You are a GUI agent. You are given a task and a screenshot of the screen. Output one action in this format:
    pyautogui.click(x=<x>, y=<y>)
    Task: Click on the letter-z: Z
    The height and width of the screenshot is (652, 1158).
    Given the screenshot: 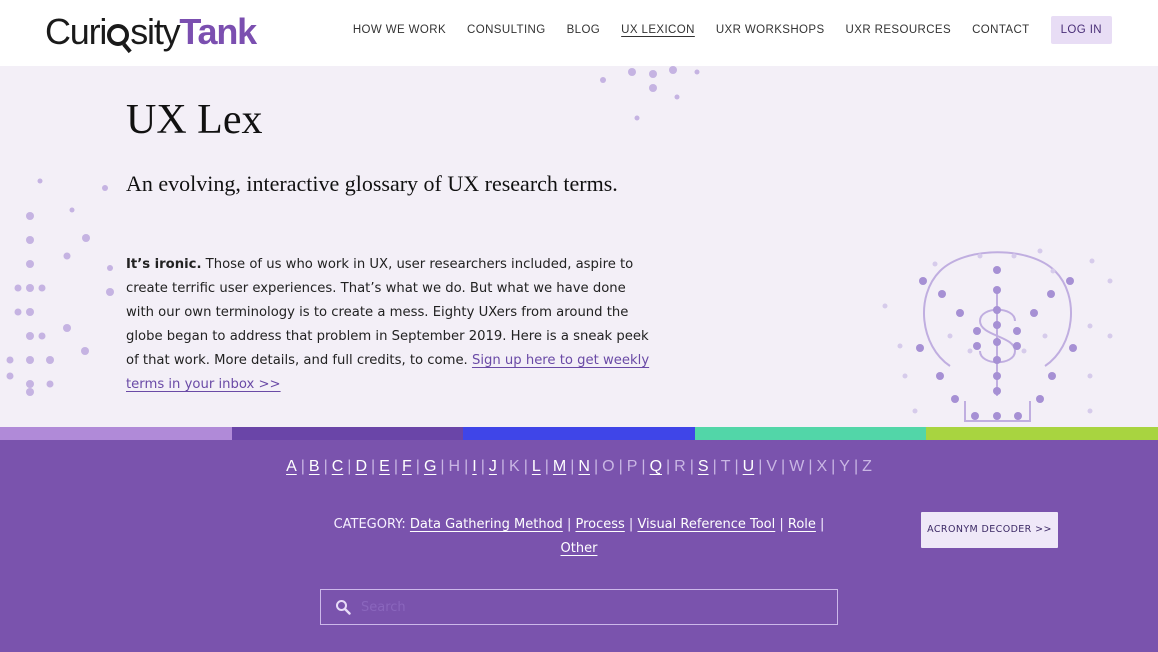 What is the action you would take?
    pyautogui.click(x=867, y=466)
    